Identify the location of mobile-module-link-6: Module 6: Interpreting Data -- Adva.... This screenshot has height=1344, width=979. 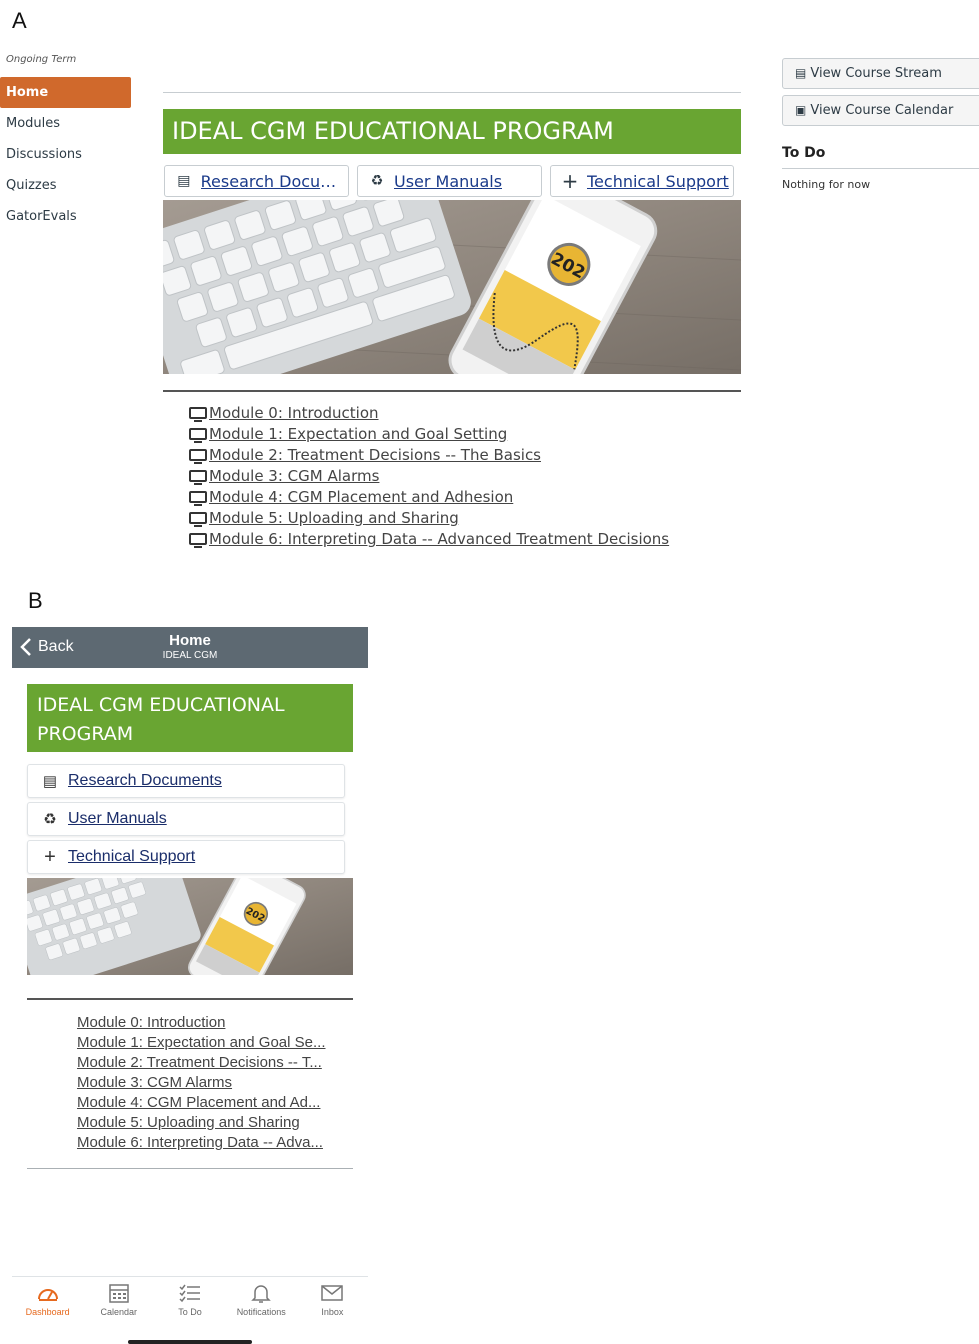
(214, 1143).